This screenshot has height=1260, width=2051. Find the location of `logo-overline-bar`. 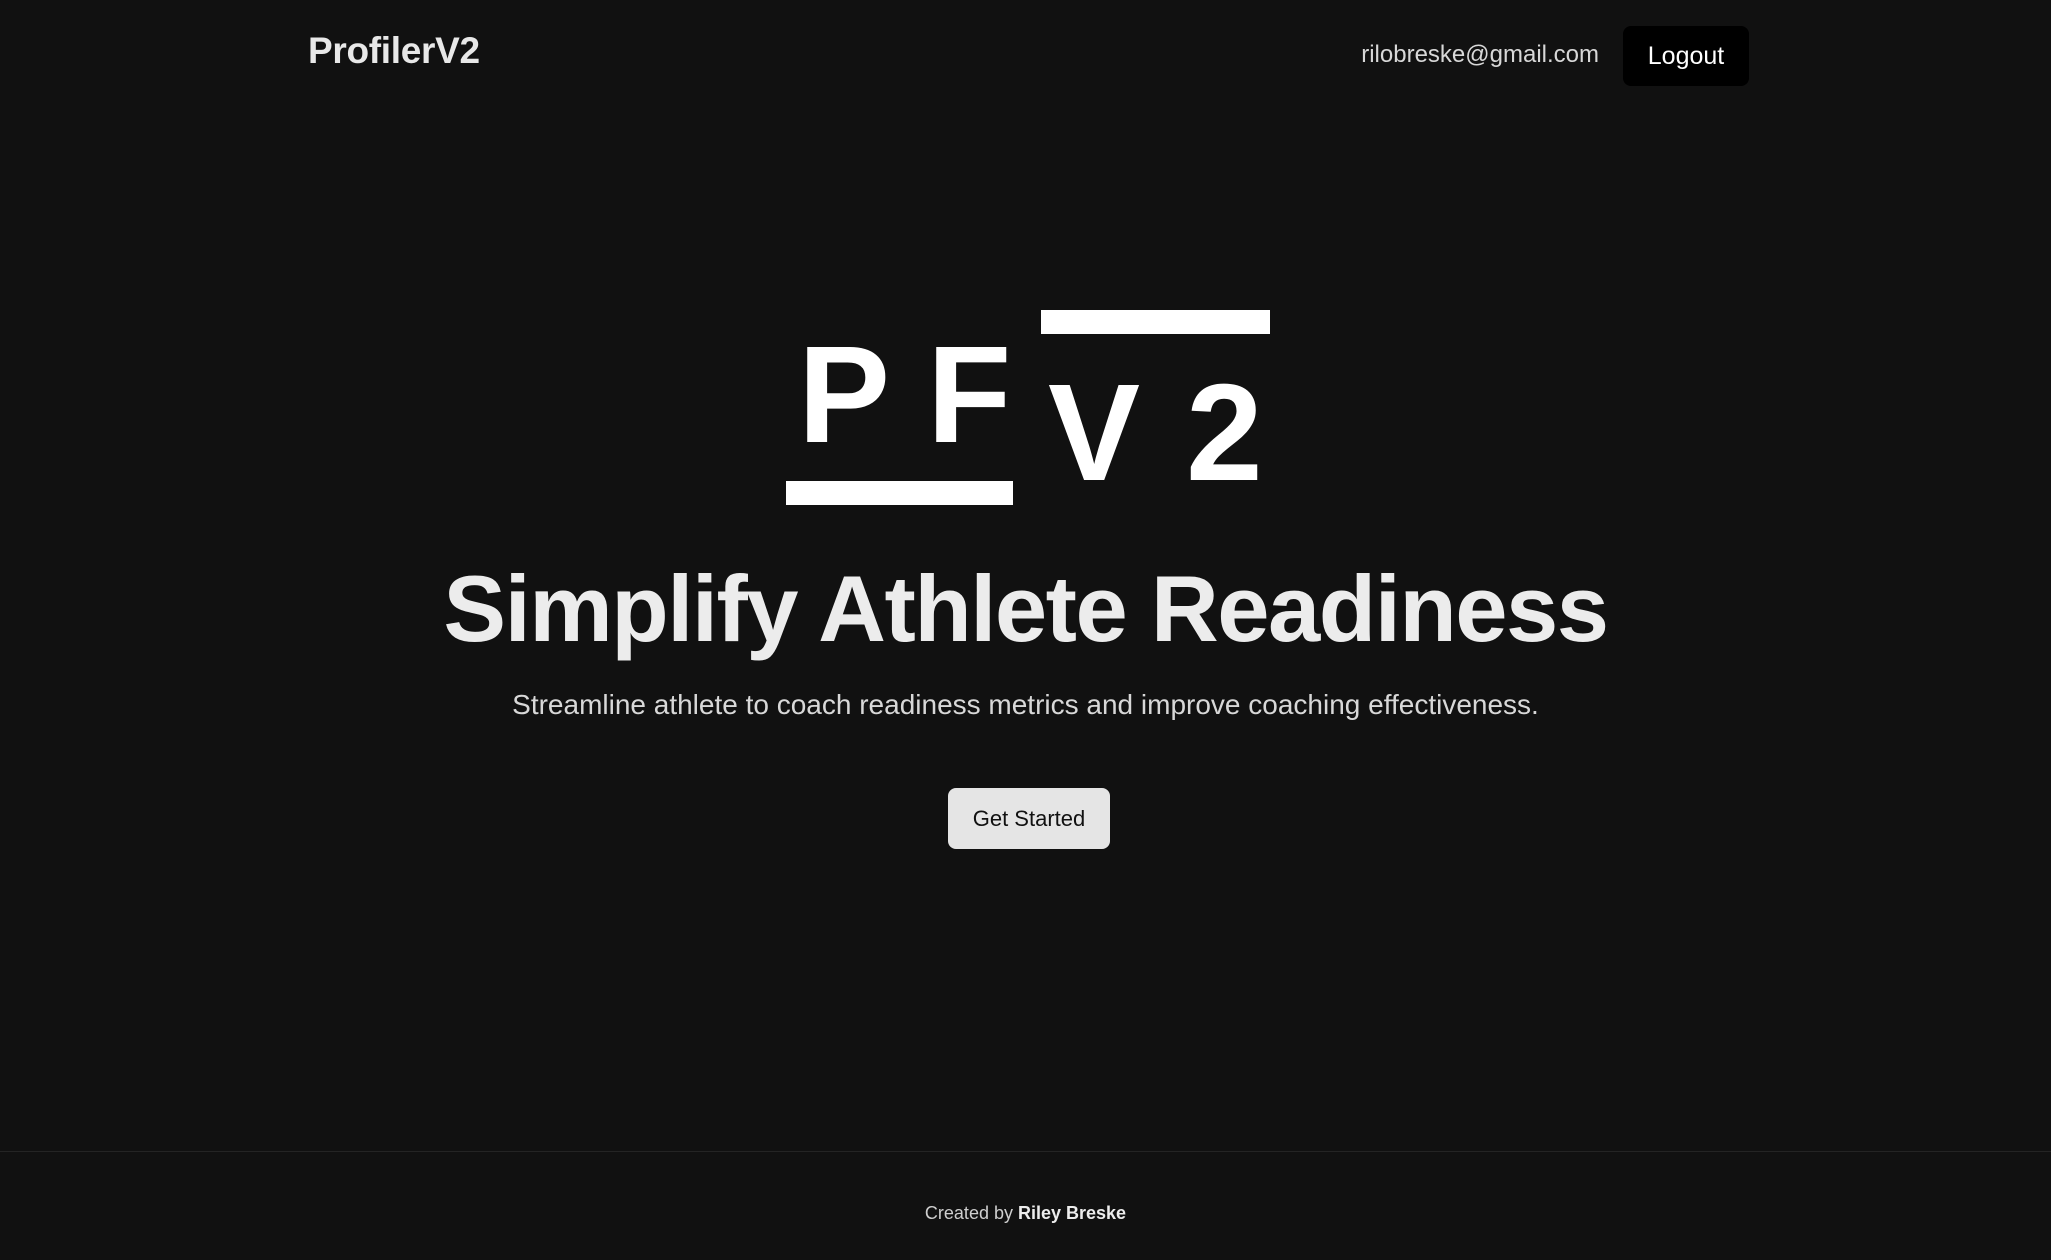

logo-overline-bar is located at coordinates (1155, 322).